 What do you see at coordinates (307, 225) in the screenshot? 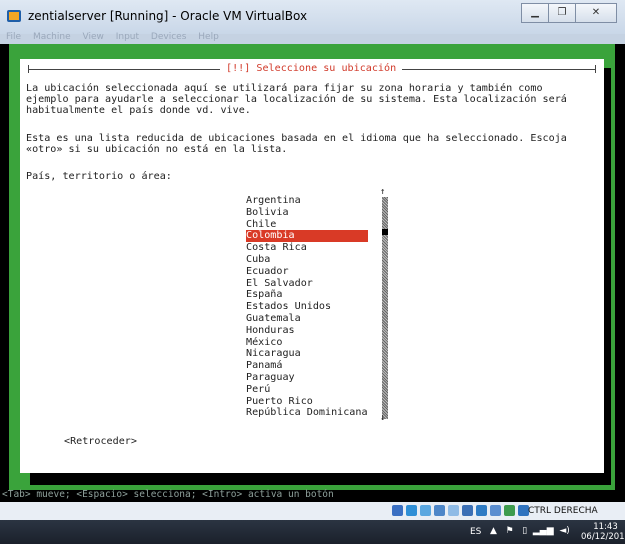
I see `country-item: Chile` at bounding box center [307, 225].